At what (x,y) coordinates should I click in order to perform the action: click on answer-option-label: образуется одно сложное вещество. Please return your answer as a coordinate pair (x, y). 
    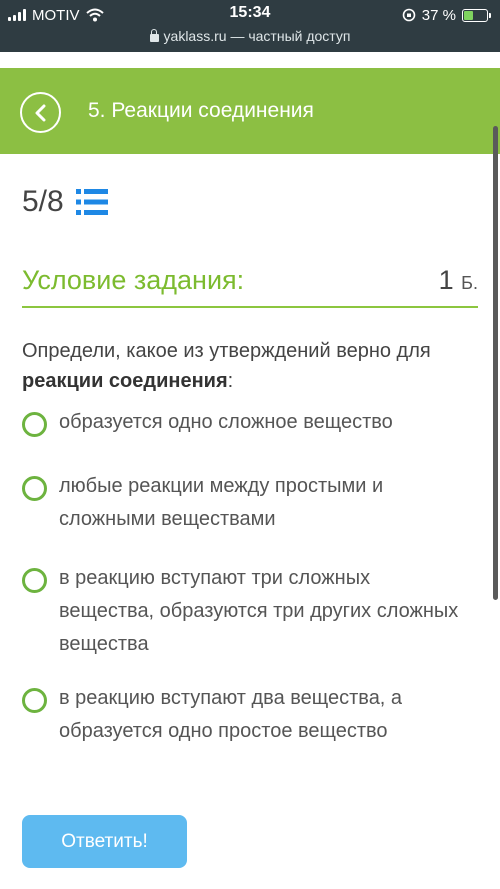
    Looking at the image, I should click on (226, 422).